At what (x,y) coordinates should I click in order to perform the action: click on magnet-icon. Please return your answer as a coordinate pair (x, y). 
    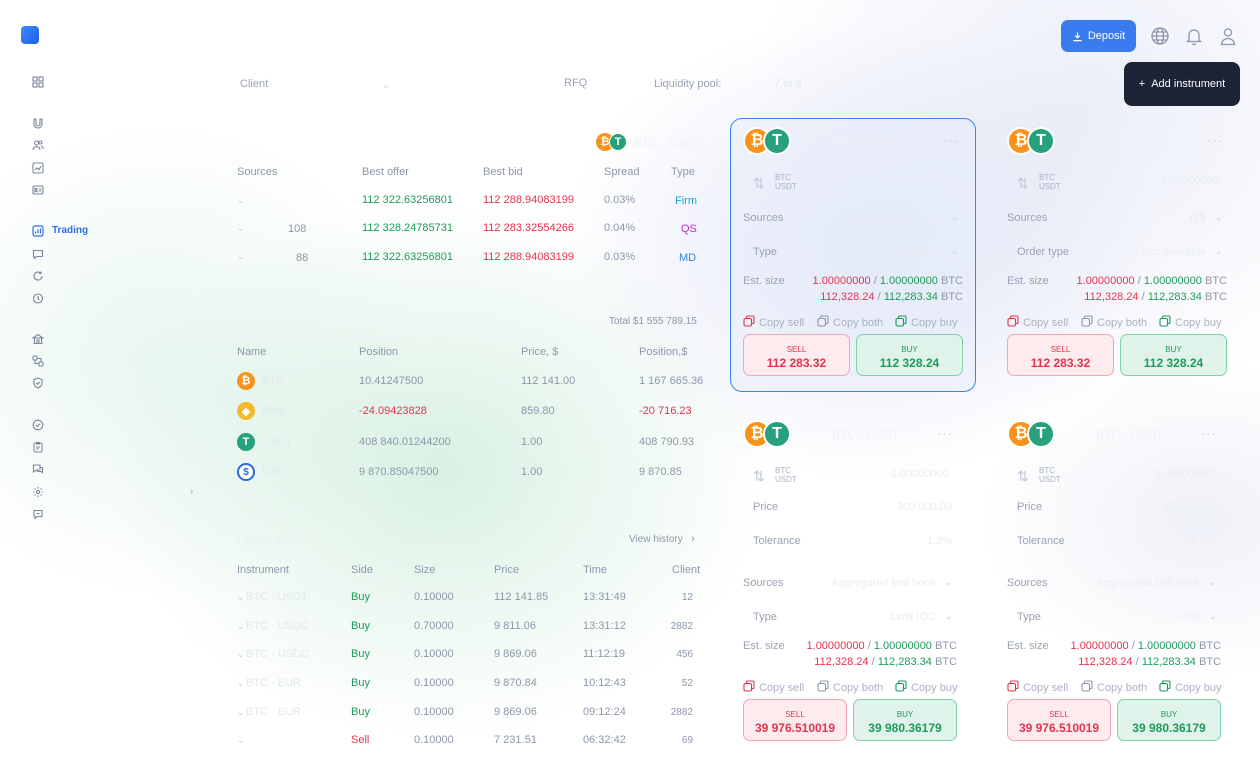
    Looking at the image, I should click on (38, 123).